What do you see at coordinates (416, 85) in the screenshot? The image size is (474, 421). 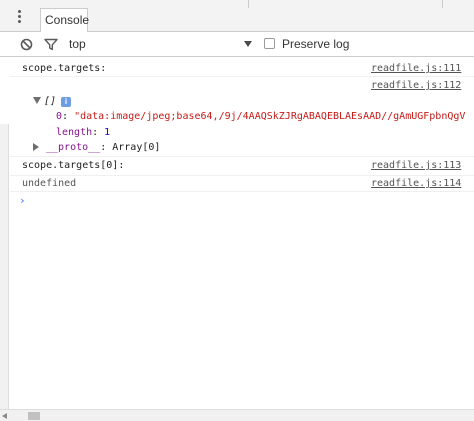 I see `source-link: readfile.js:112` at bounding box center [416, 85].